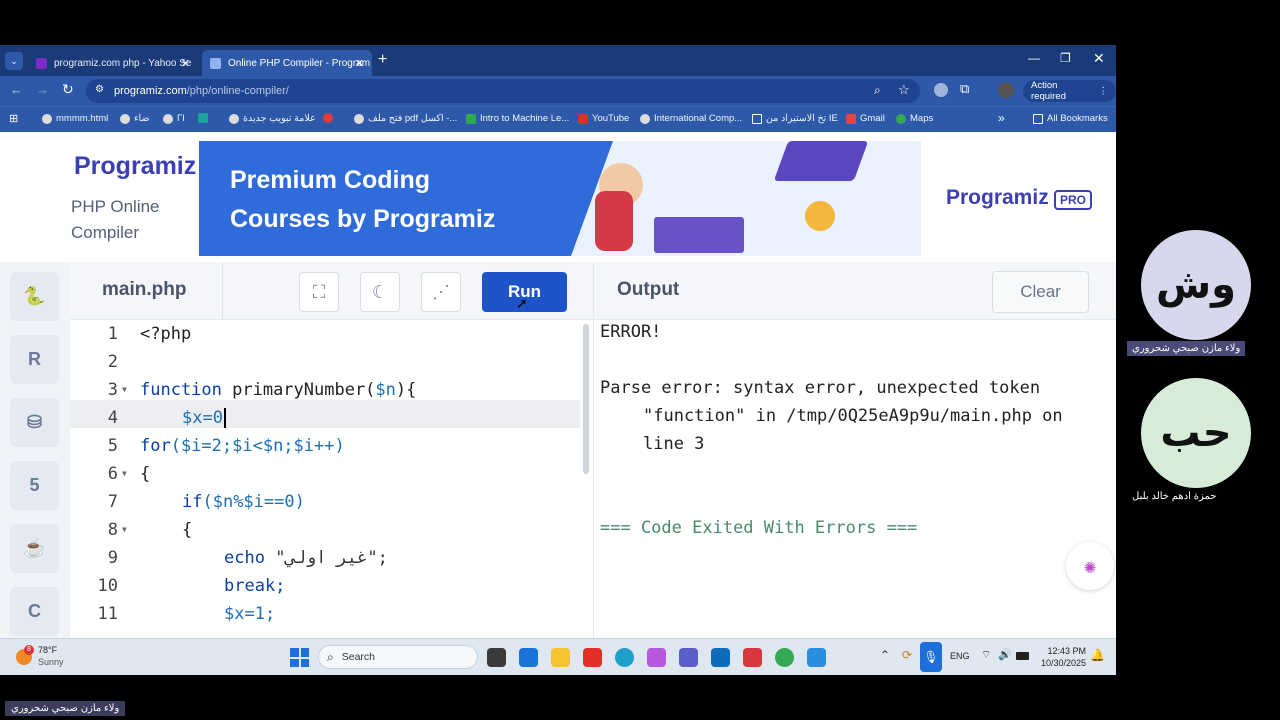  Describe the element at coordinates (560, 198) in the screenshot. I see `promo-banner: Premium Coding Courses by Programiz` at that location.